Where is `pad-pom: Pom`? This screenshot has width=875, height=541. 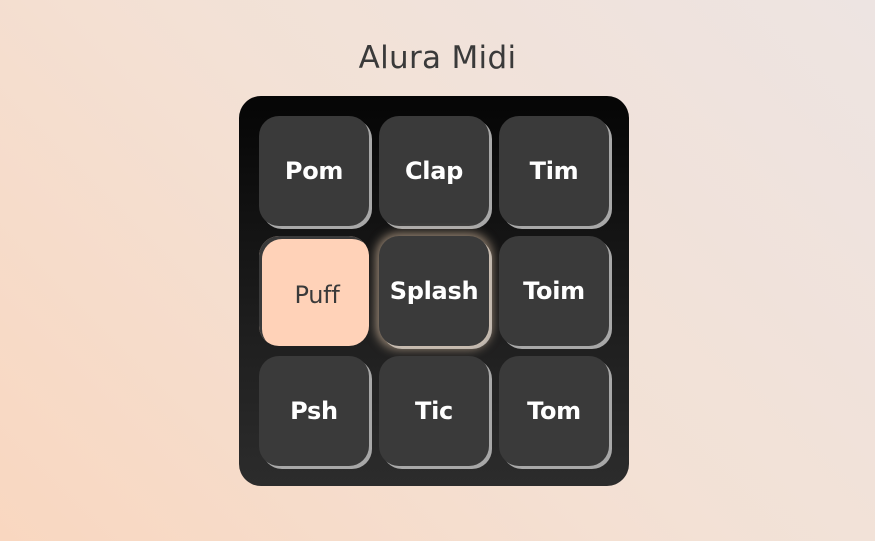
pad-pom: Pom is located at coordinates (314, 171).